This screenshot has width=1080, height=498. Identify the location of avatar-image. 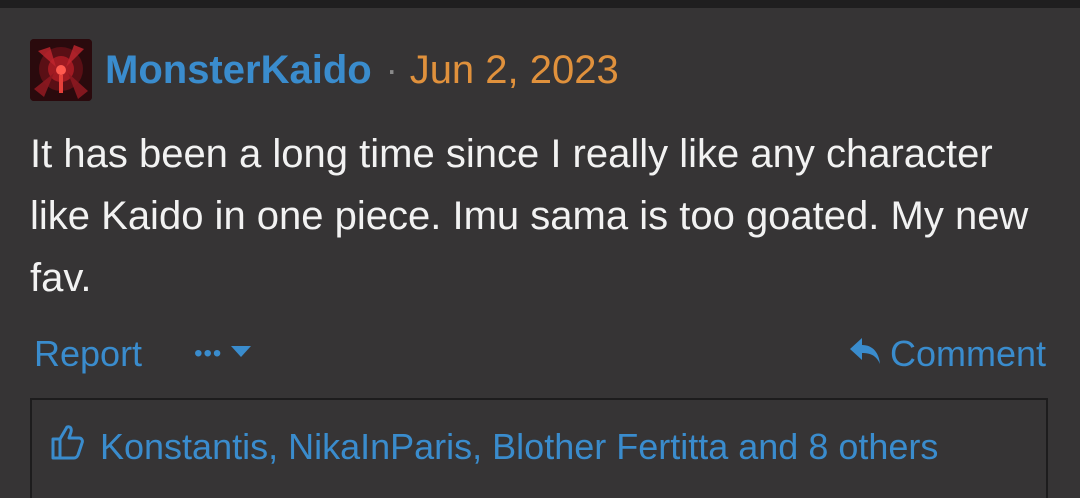
(61, 70).